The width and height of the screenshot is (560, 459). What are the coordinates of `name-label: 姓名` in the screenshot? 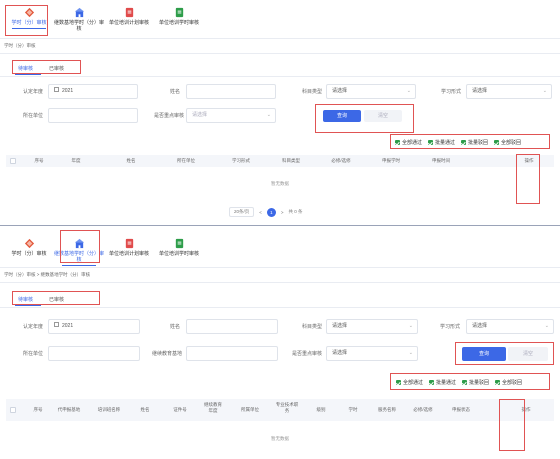 It's located at (174, 92).